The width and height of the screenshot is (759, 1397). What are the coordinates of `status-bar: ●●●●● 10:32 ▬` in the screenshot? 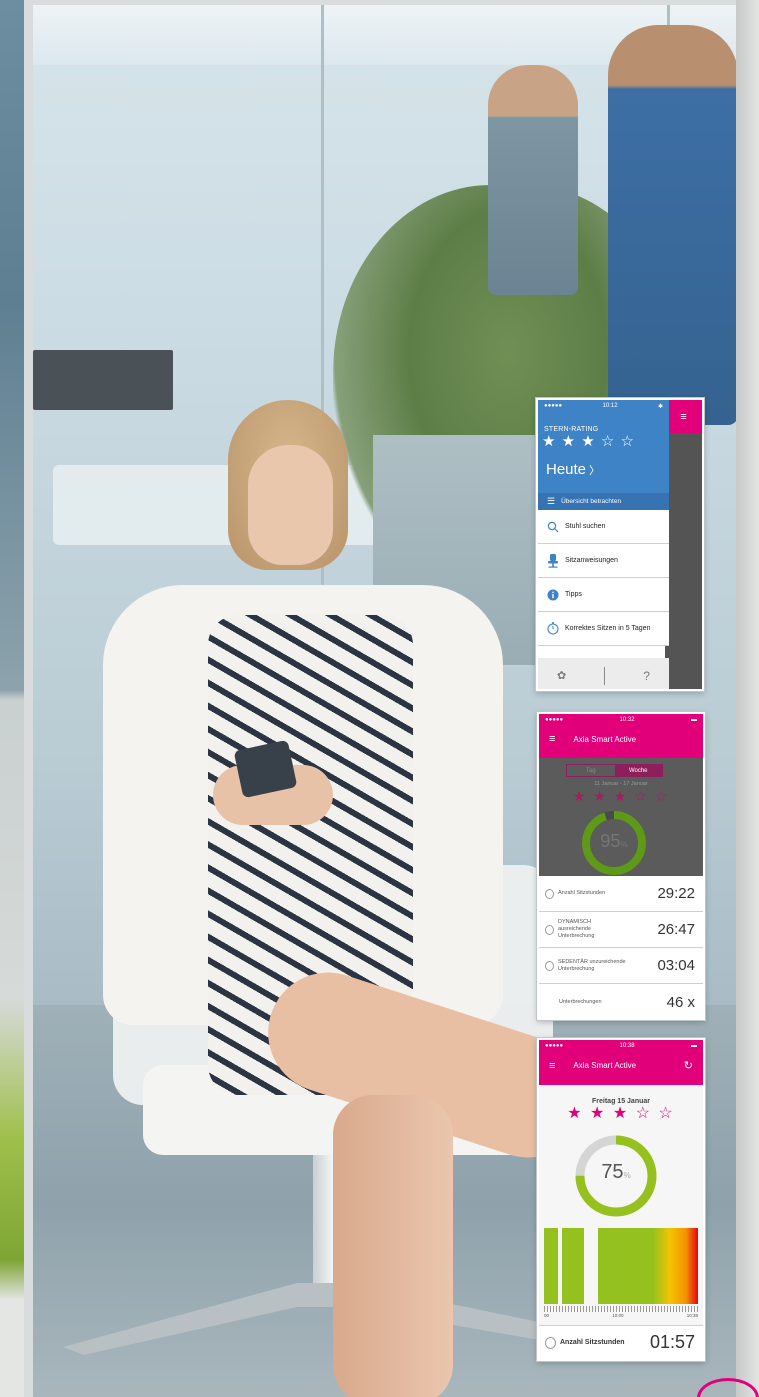 It's located at (621, 720).